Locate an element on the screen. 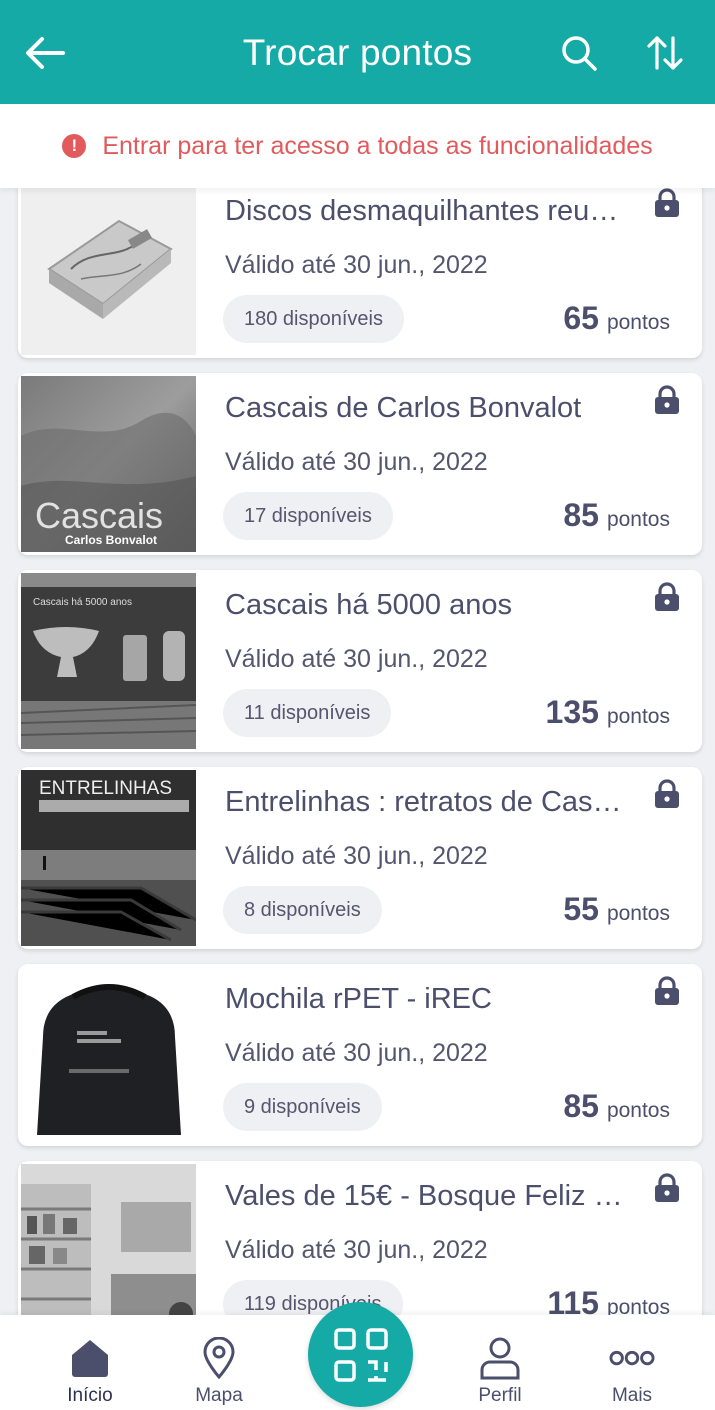 This screenshot has height=1410, width=715. points-value: 115 is located at coordinates (573, 1300).